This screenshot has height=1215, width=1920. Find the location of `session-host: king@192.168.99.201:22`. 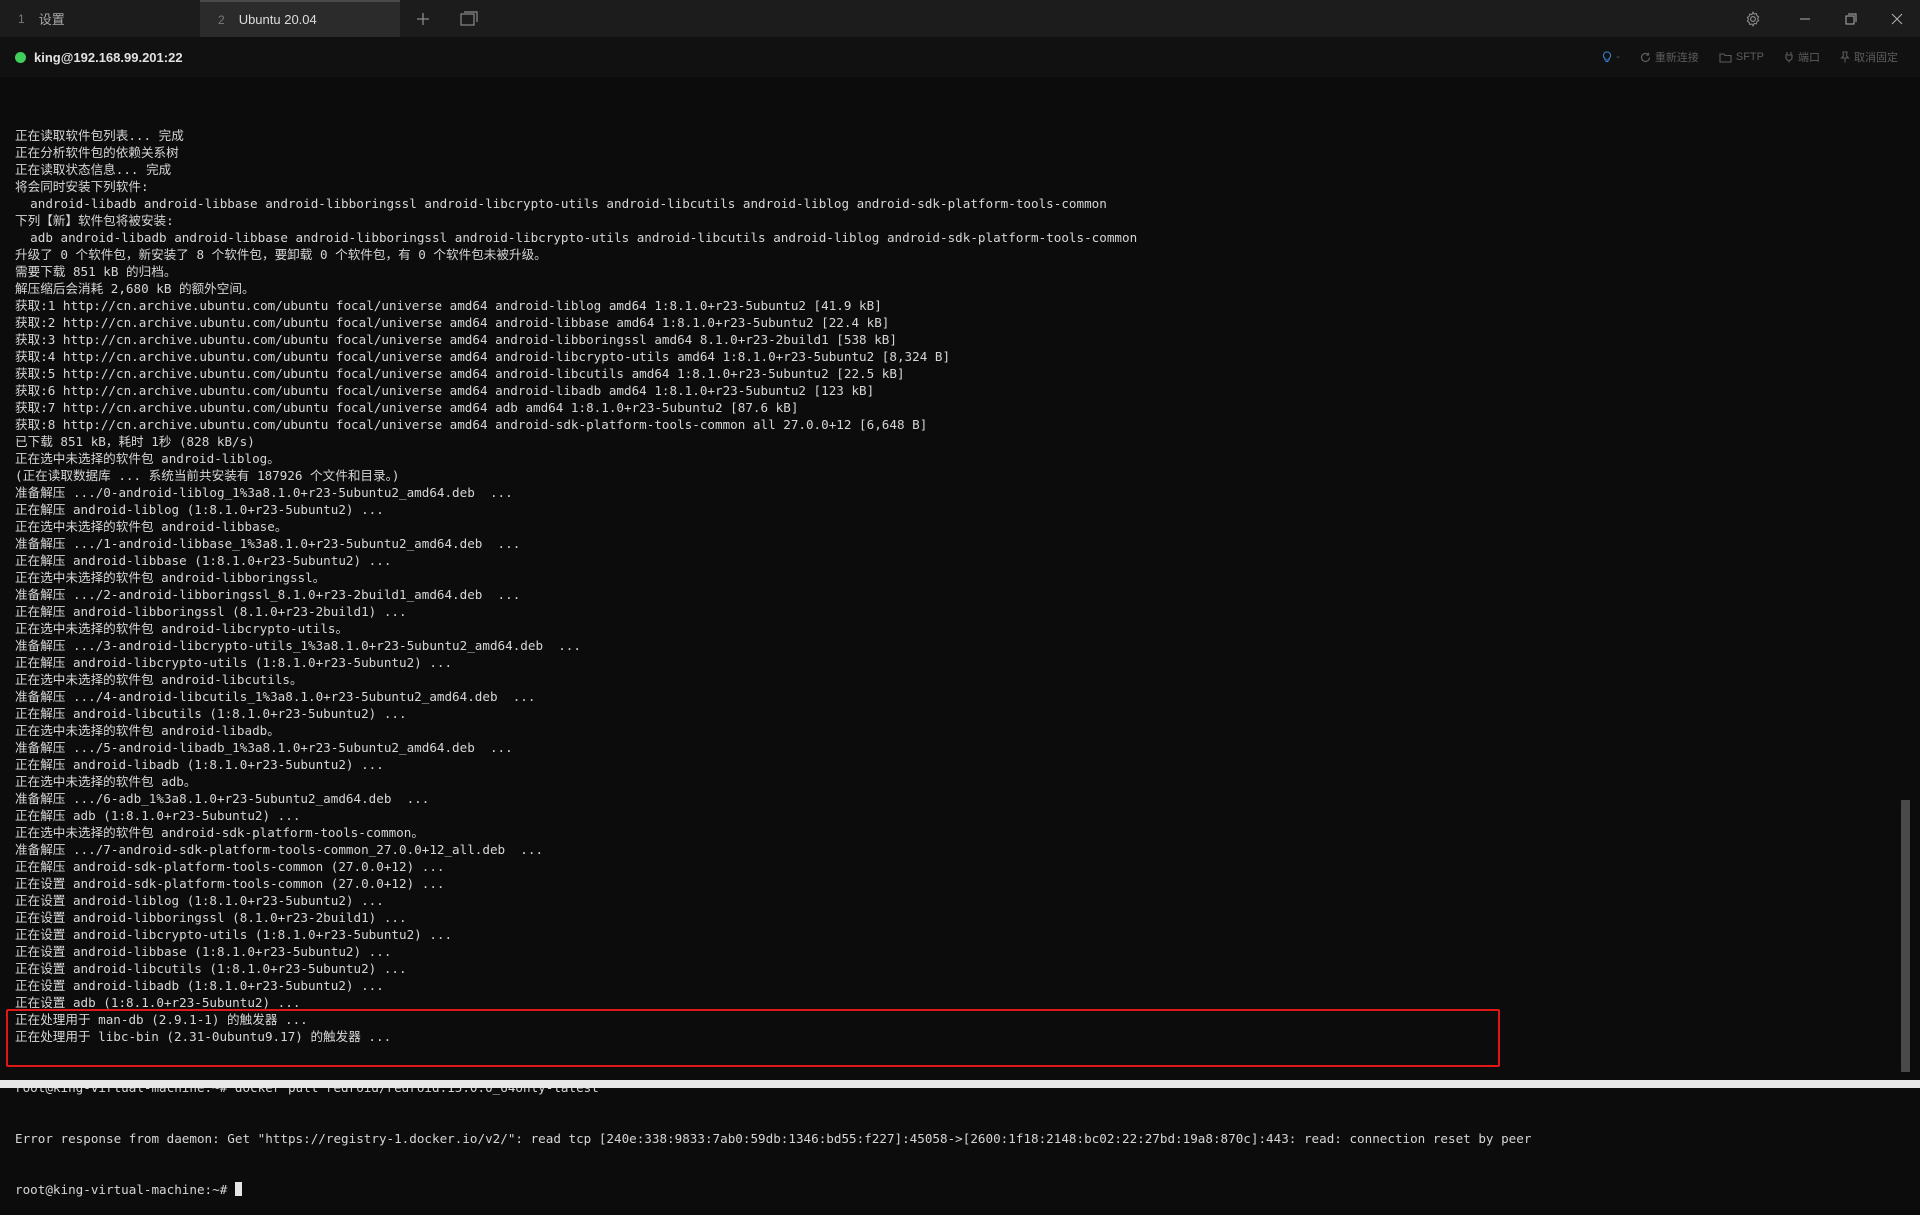

session-host: king@192.168.99.201:22 is located at coordinates (108, 57).